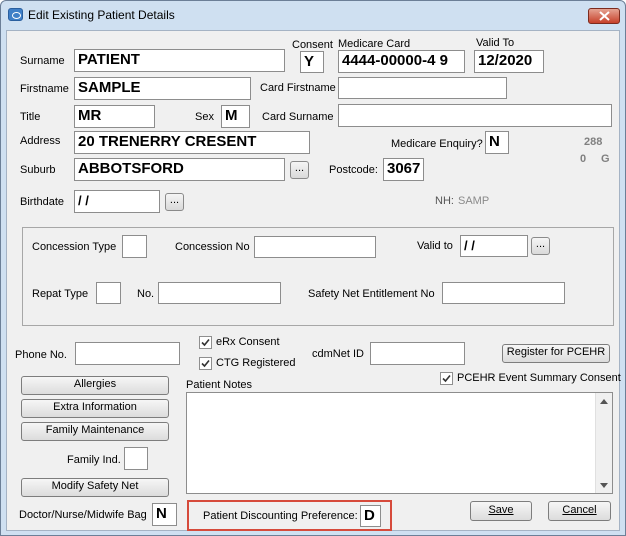 The width and height of the screenshot is (626, 536). I want to click on pcehr-summary-consent-checkbox, so click(446, 378).